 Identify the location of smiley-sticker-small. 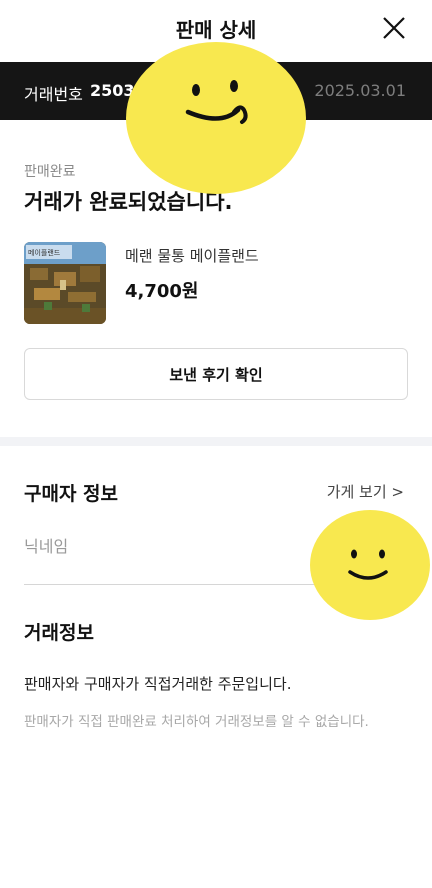
(370, 565).